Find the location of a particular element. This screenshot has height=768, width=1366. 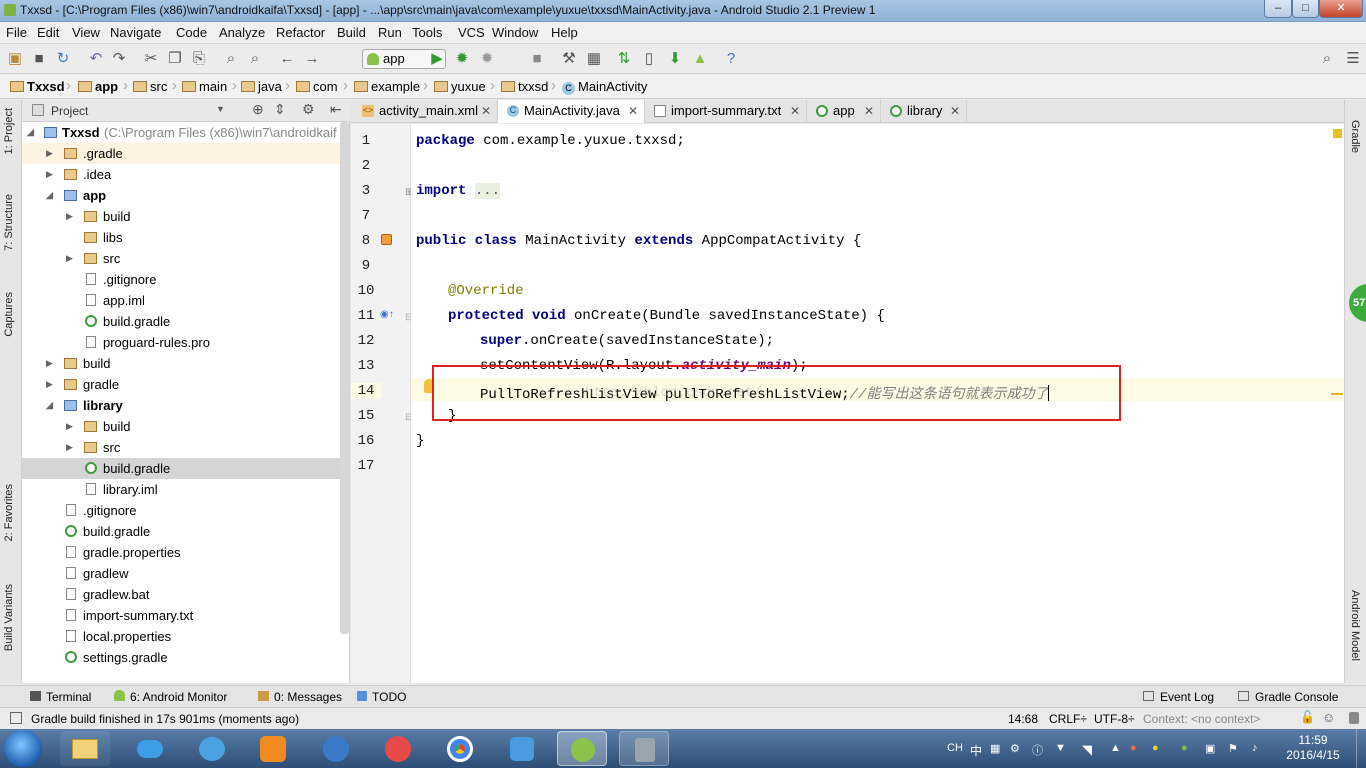

minimize-button: – is located at coordinates (1278, 9).